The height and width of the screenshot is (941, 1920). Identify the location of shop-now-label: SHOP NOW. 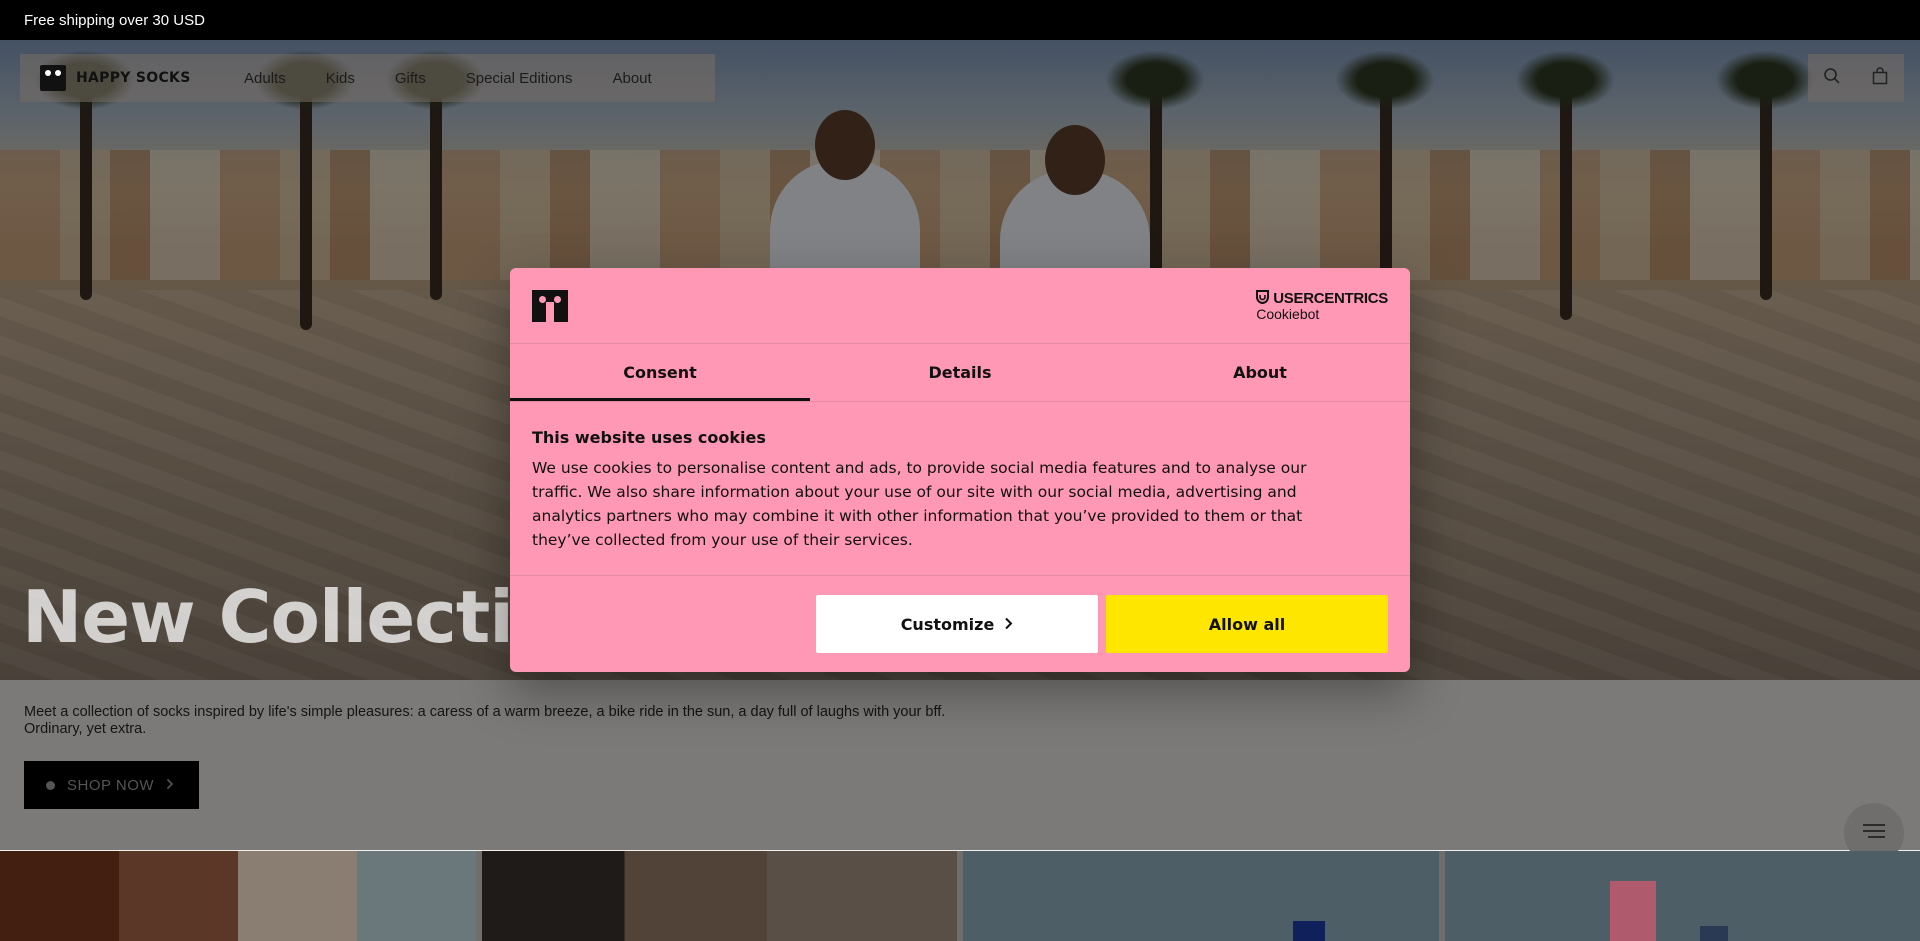
(111, 785).